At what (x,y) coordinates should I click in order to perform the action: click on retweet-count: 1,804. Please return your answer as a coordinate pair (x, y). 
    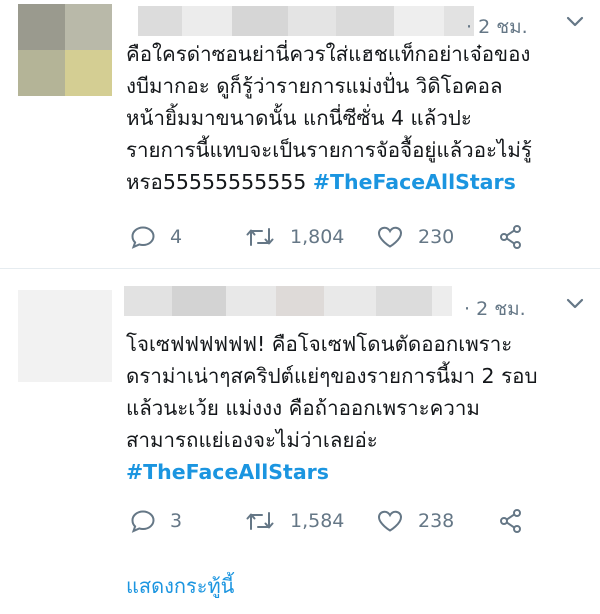
    Looking at the image, I should click on (317, 237).